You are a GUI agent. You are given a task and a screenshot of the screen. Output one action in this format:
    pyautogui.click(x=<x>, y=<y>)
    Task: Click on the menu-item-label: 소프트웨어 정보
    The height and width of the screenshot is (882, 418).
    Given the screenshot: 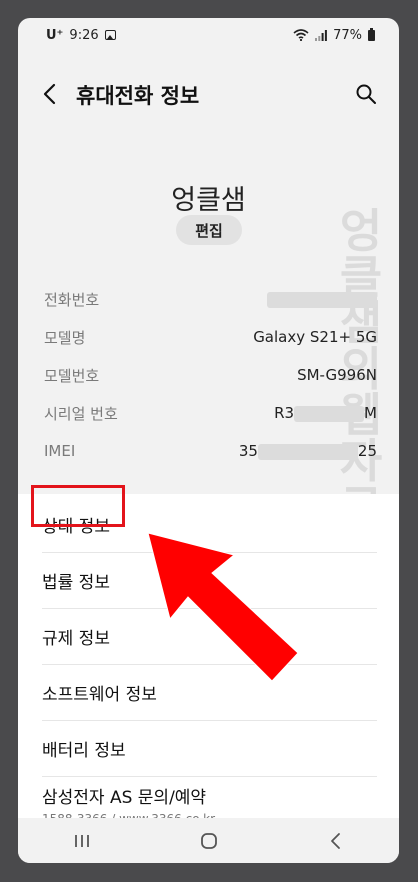 What is the action you would take?
    pyautogui.click(x=99, y=694)
    